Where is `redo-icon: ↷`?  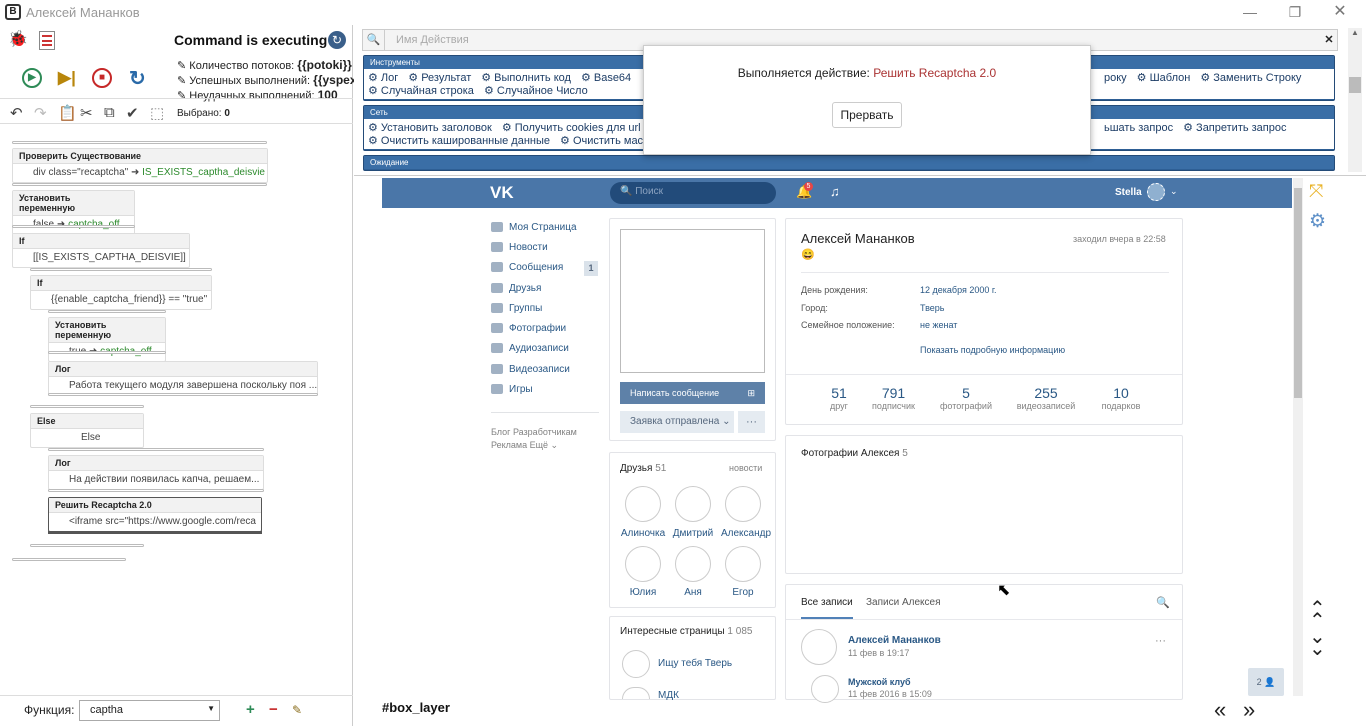
redo-icon: ↷ is located at coordinates (40, 113).